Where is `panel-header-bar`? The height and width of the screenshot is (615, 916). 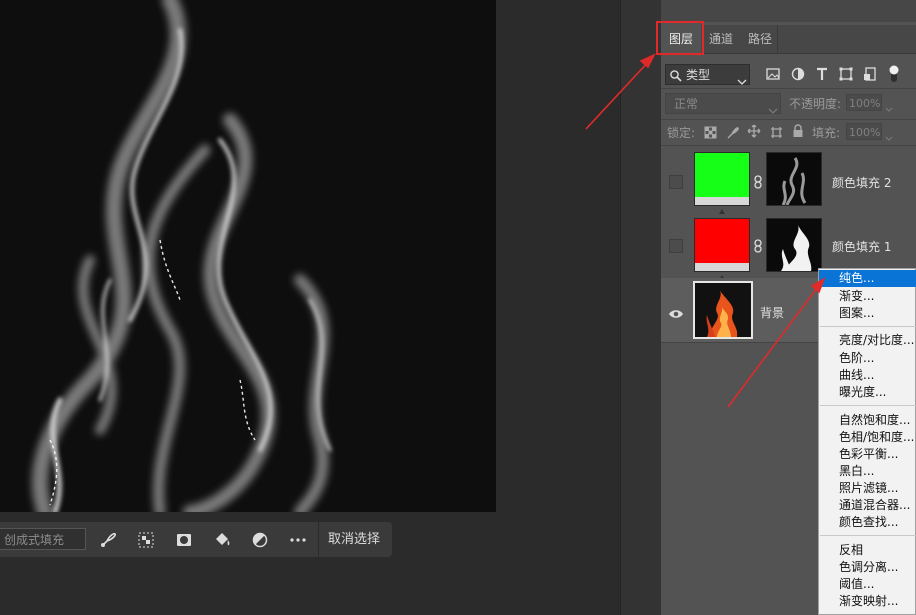
panel-header-bar is located at coordinates (788, 11).